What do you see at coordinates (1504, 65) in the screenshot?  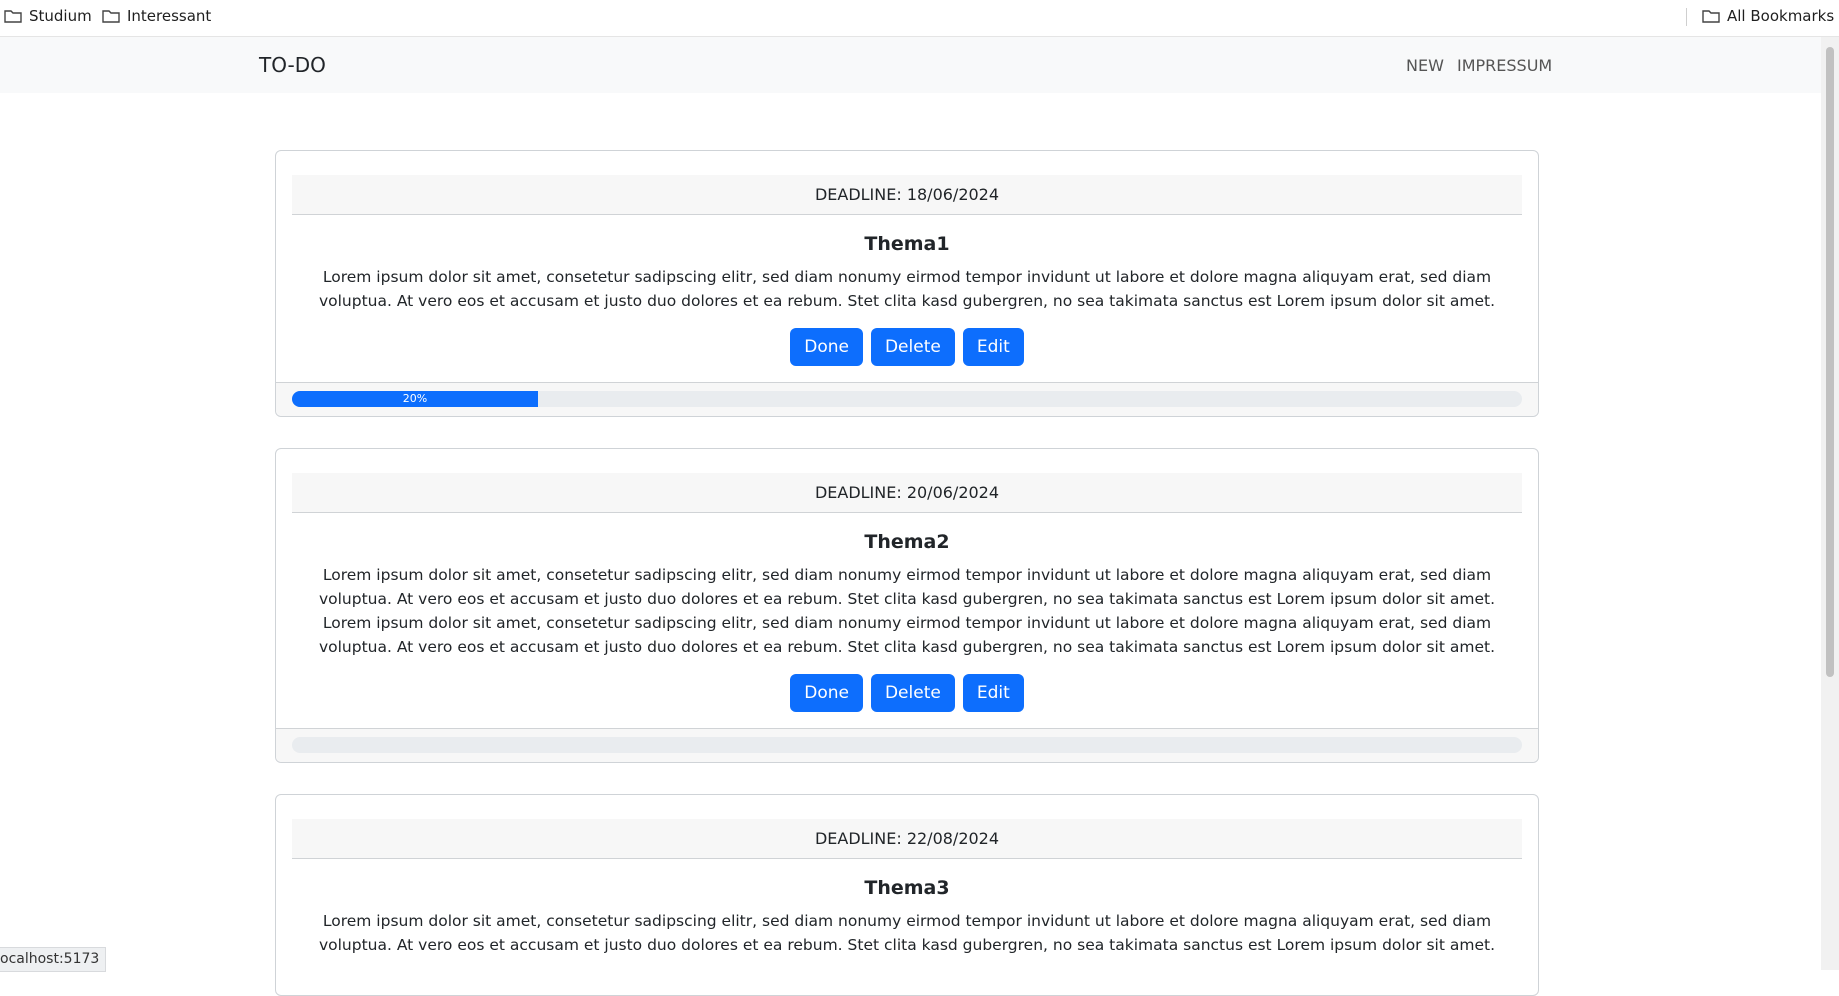 I see `nav-link-impressum: IMPRESSUM` at bounding box center [1504, 65].